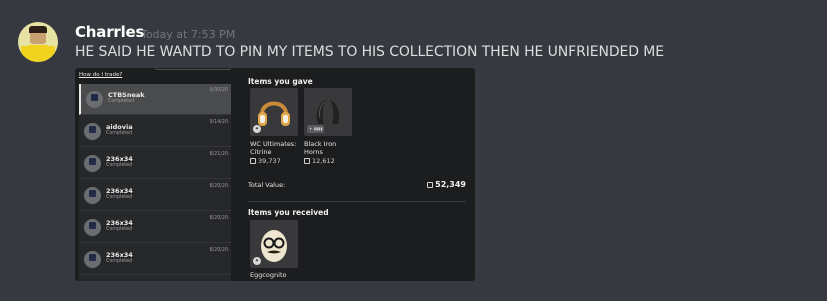 The width and height of the screenshot is (827, 301). Describe the element at coordinates (268, 275) in the screenshot. I see `item-name: Eggcognito` at that location.